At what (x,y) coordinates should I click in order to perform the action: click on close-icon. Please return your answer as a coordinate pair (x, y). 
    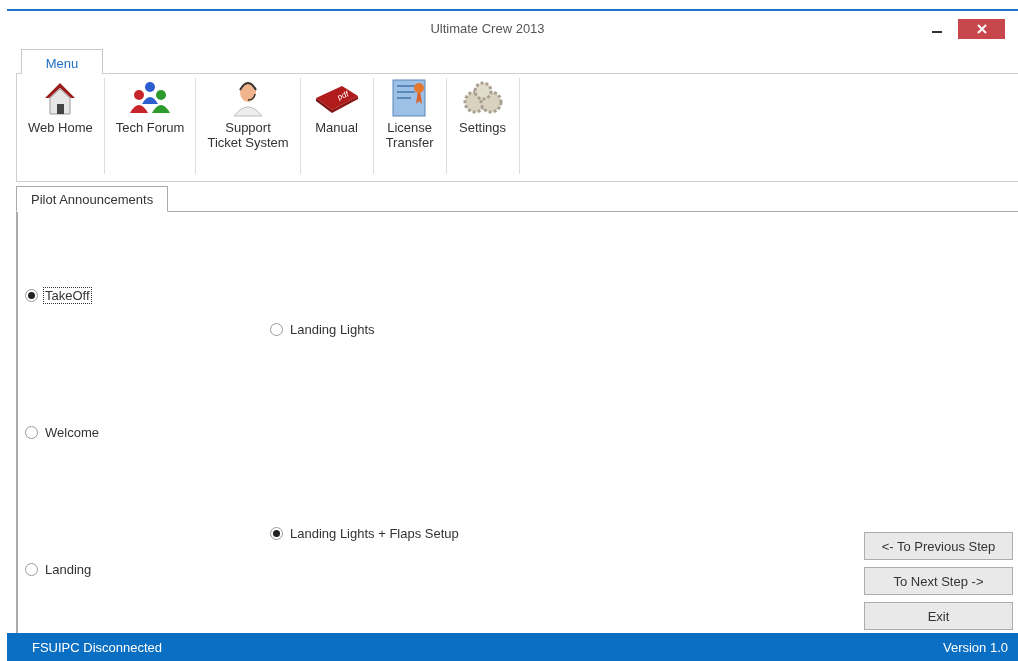
    Looking at the image, I should click on (981, 28).